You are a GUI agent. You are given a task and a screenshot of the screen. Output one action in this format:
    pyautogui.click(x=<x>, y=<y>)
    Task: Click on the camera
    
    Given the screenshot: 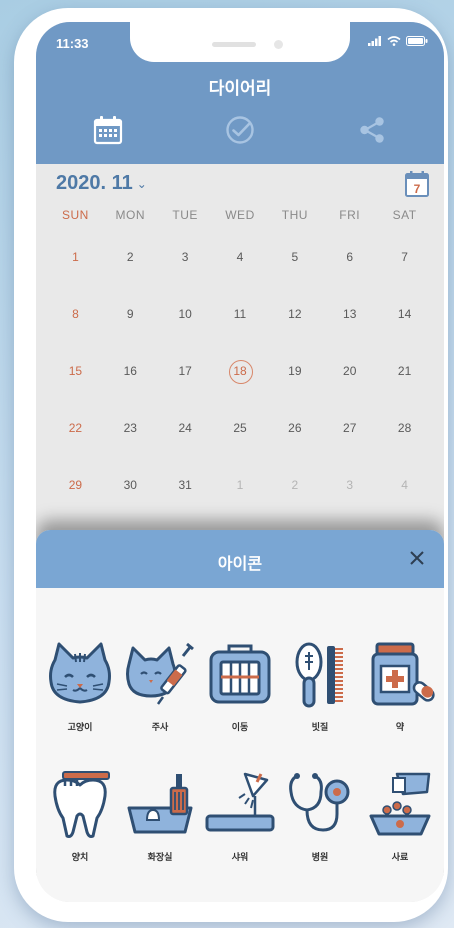 What is the action you would take?
    pyautogui.click(x=278, y=44)
    